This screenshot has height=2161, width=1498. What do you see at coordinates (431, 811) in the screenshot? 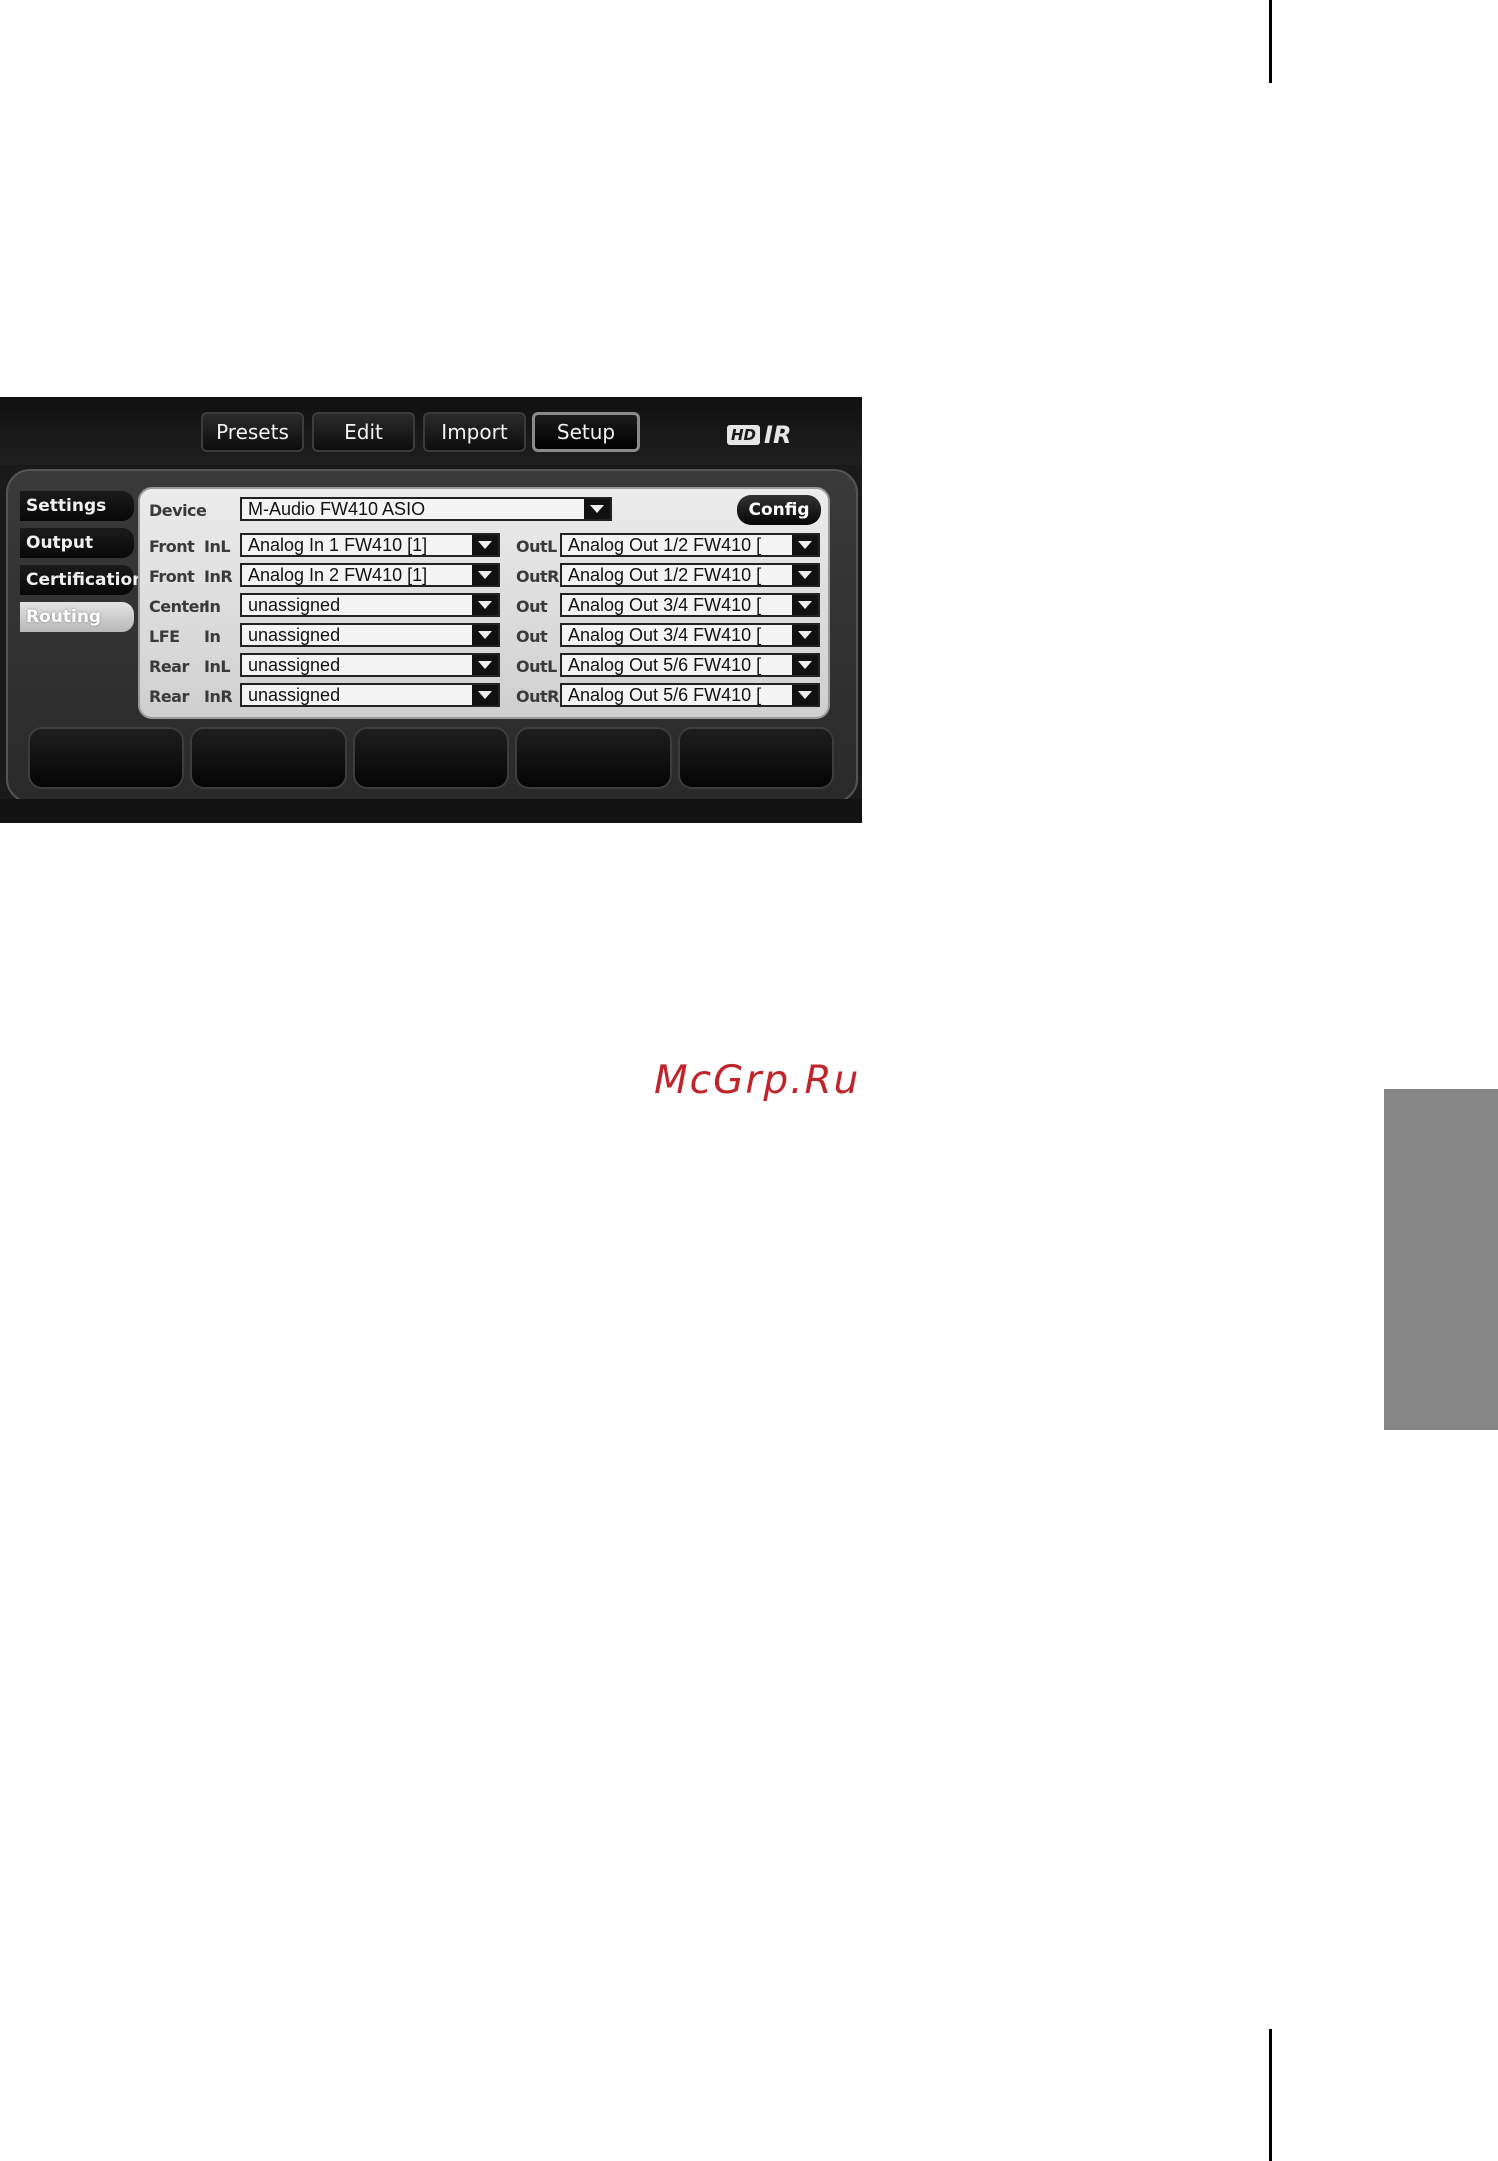
I see `knob-strip` at bounding box center [431, 811].